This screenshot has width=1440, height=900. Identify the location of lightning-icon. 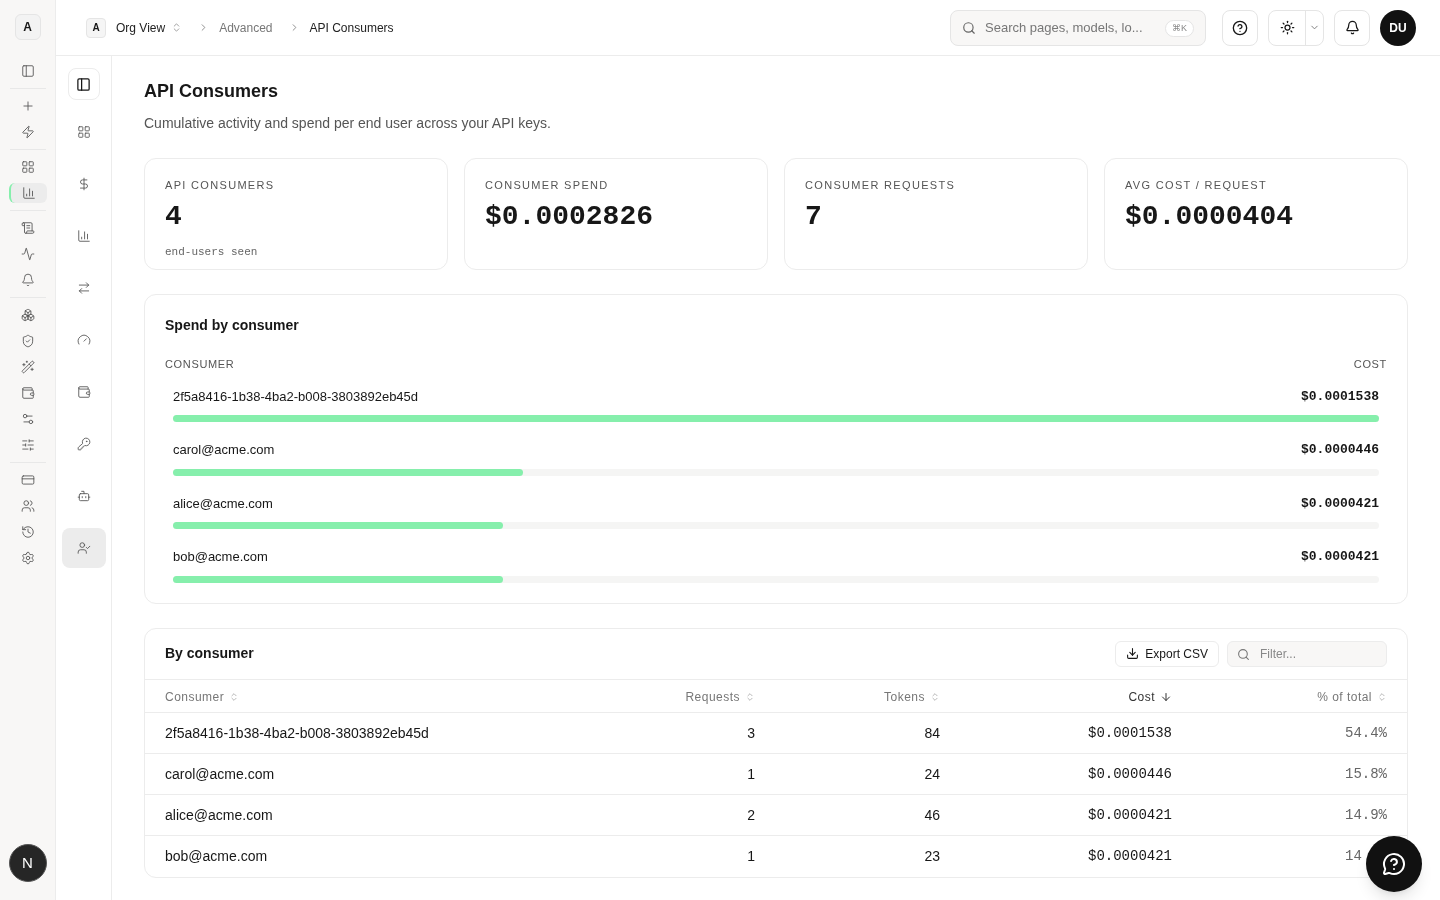
(27, 132).